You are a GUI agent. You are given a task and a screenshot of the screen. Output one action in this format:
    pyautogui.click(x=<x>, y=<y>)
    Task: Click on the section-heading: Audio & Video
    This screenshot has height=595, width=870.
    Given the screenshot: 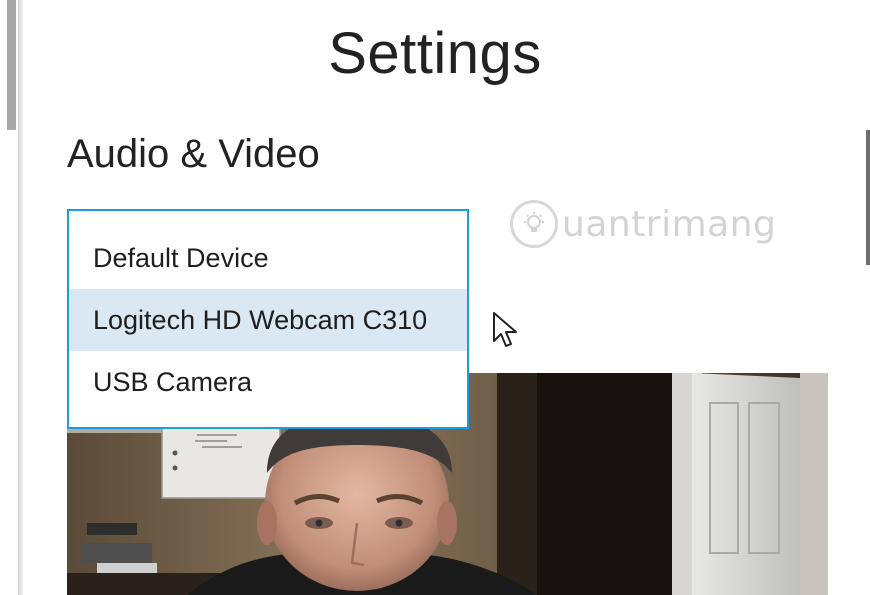 What is the action you would take?
    pyautogui.click(x=193, y=154)
    